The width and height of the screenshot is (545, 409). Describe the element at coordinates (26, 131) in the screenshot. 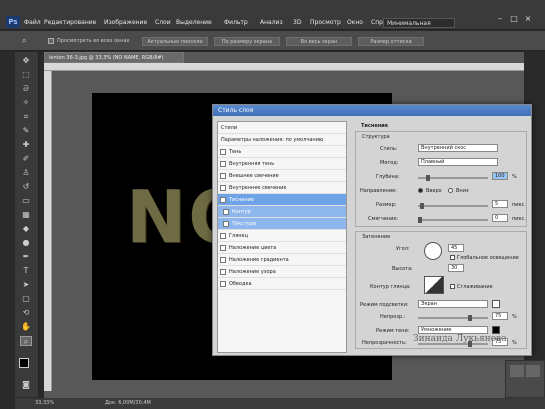

I see `eyedropper-tool-icon: ✎` at that location.